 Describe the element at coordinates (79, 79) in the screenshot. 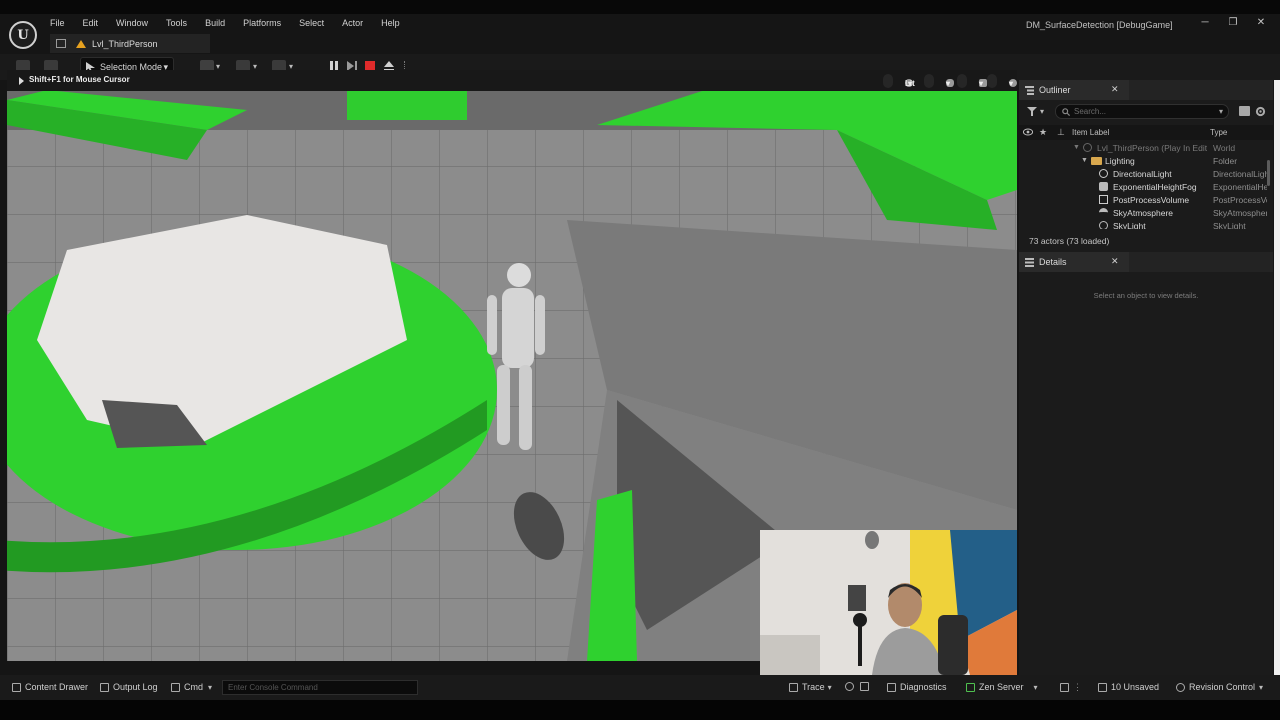

I see `viewport-hint-text: Shift+F1 for Mouse Cursor` at that location.